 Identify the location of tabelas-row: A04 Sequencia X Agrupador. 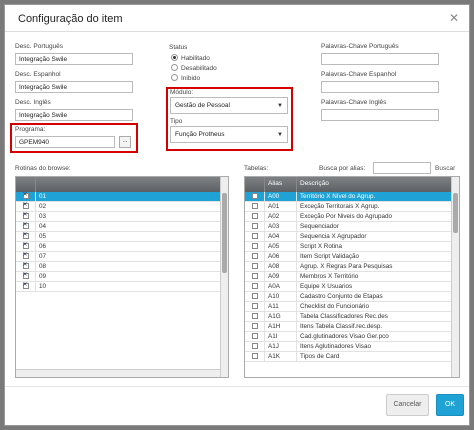
(352, 237).